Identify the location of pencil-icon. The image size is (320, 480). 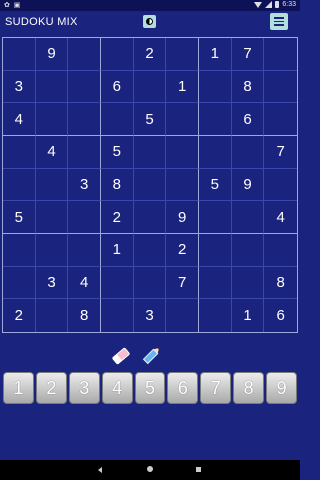
(152, 355).